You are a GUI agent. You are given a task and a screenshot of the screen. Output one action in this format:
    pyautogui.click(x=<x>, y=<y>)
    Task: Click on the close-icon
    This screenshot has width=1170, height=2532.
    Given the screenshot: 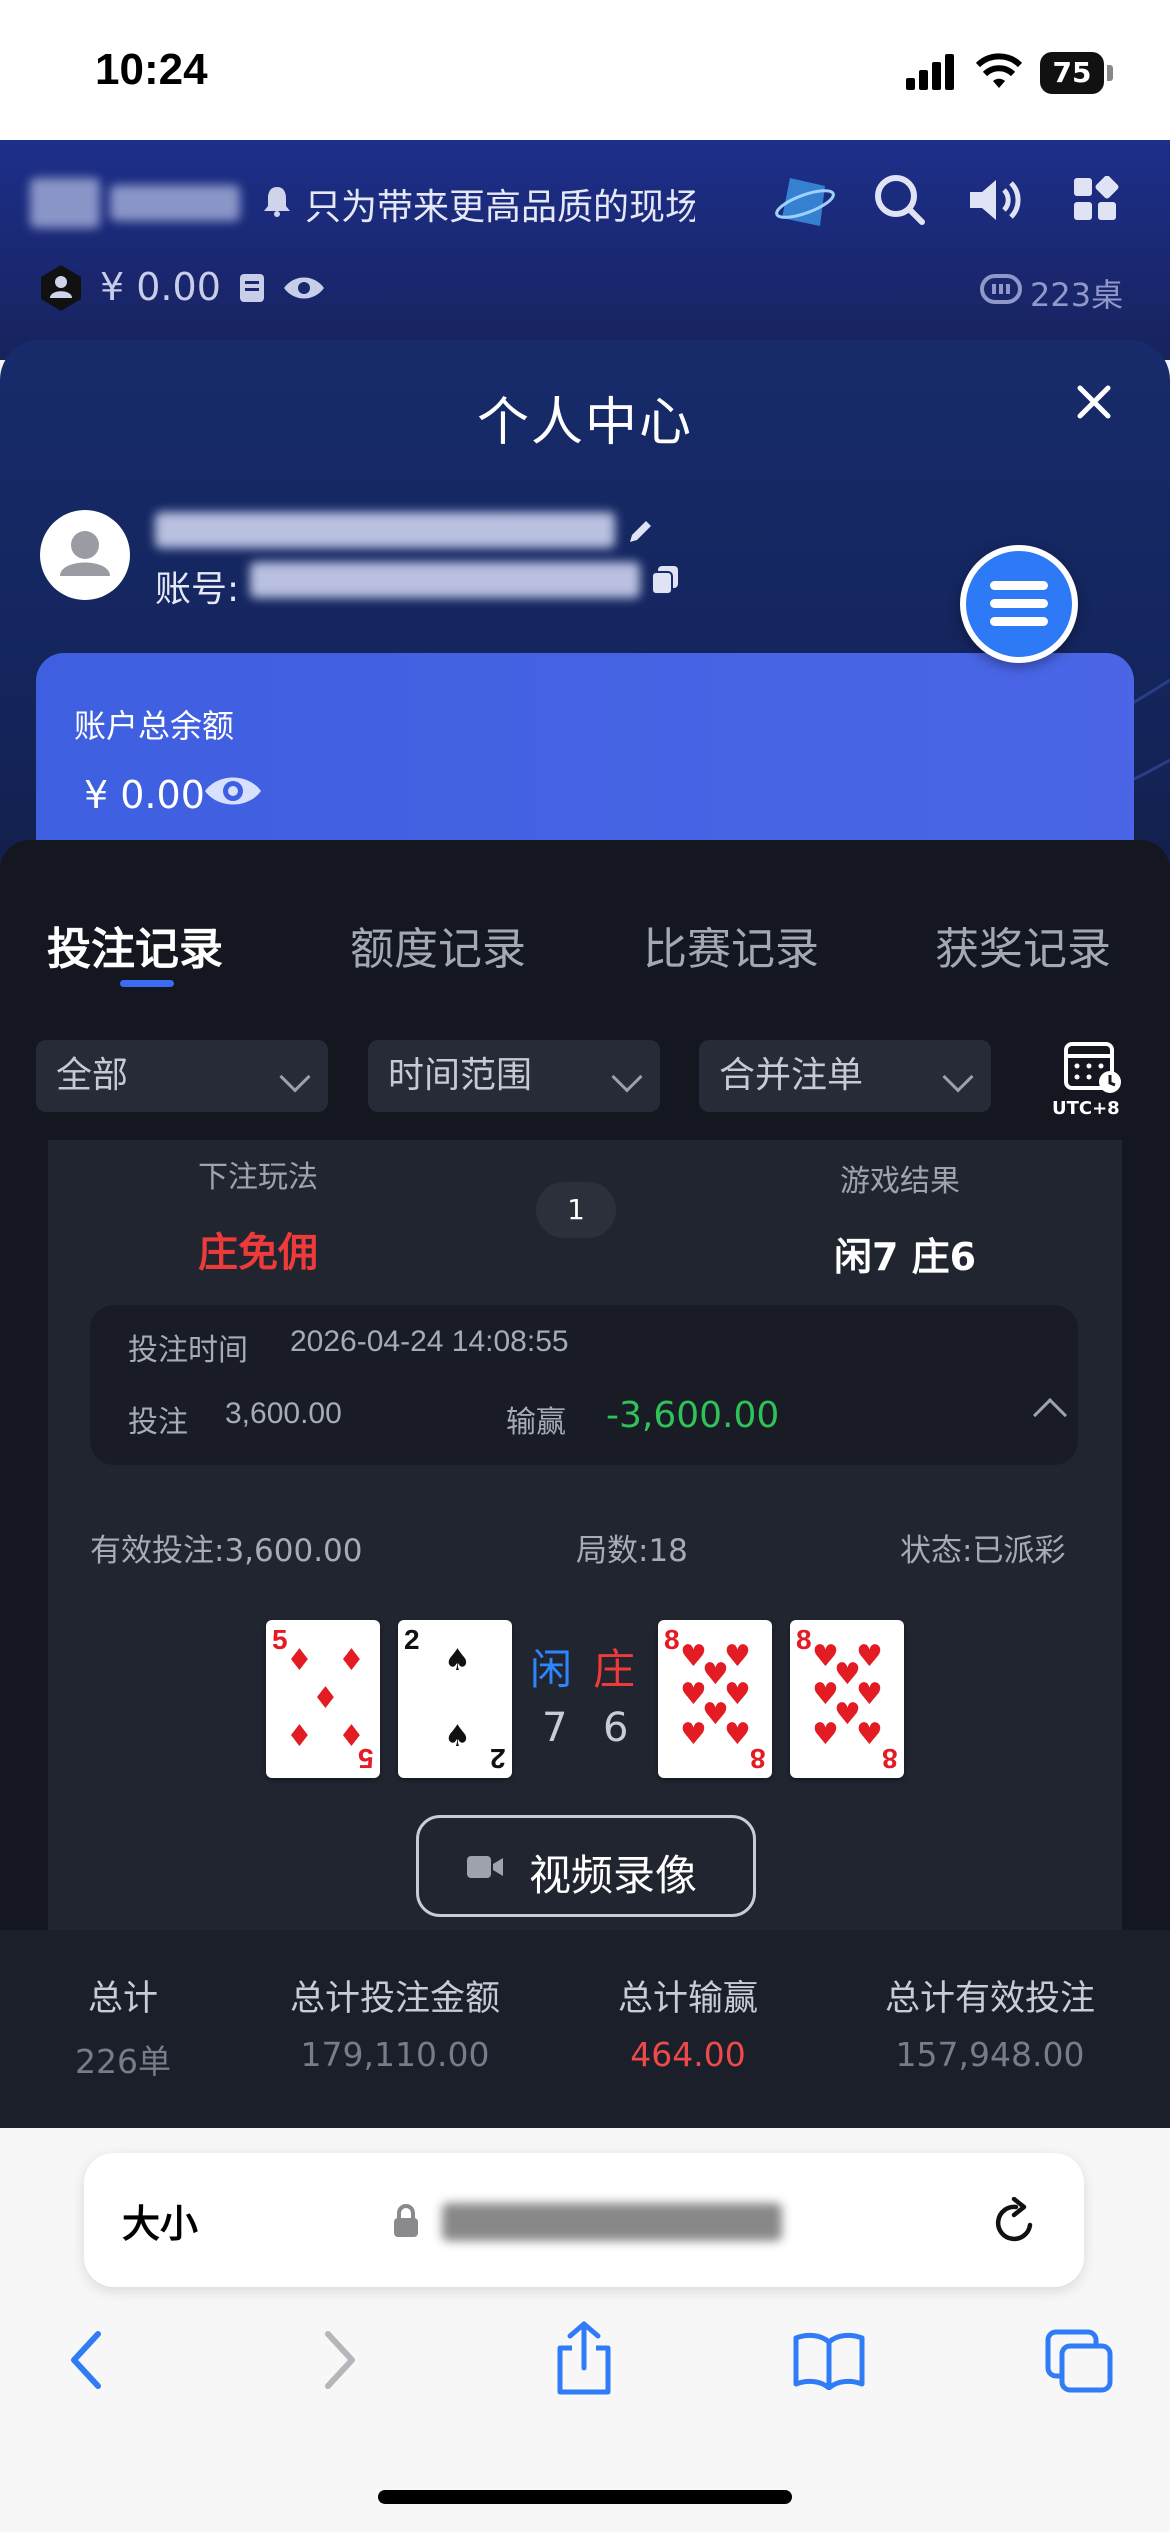 What is the action you would take?
    pyautogui.click(x=1094, y=402)
    